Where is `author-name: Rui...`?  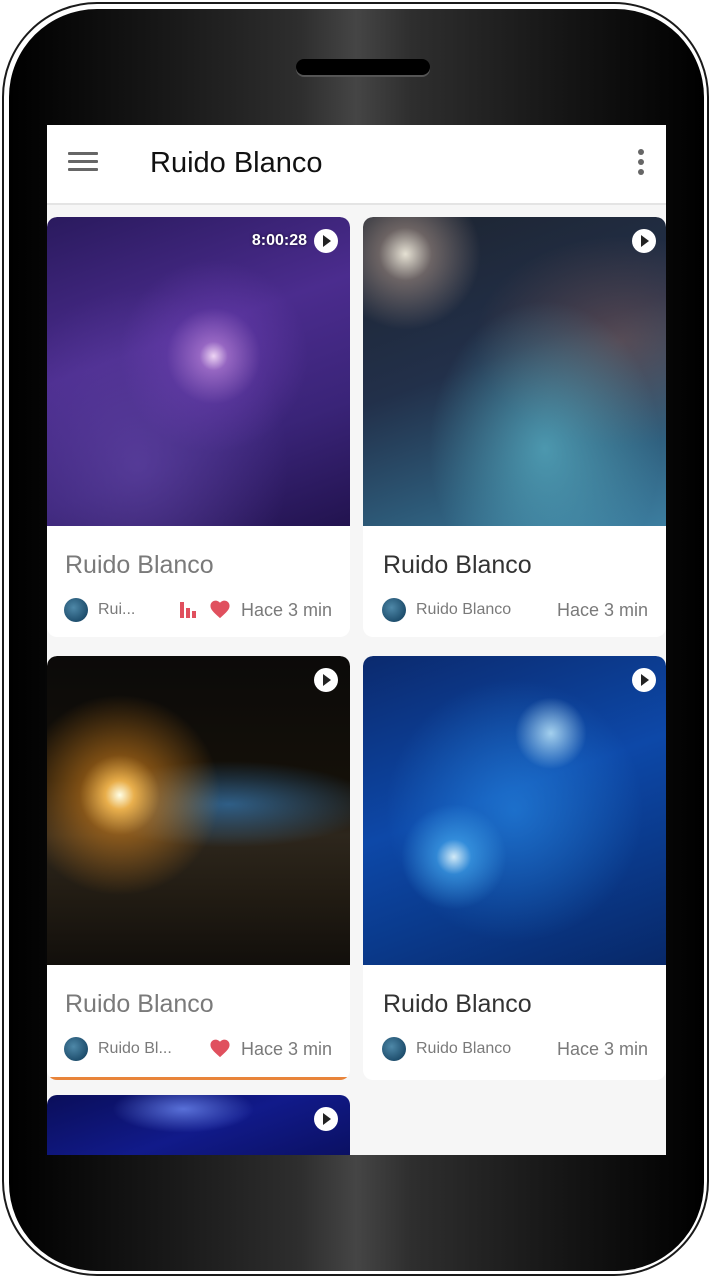
author-name: Rui... is located at coordinates (117, 609).